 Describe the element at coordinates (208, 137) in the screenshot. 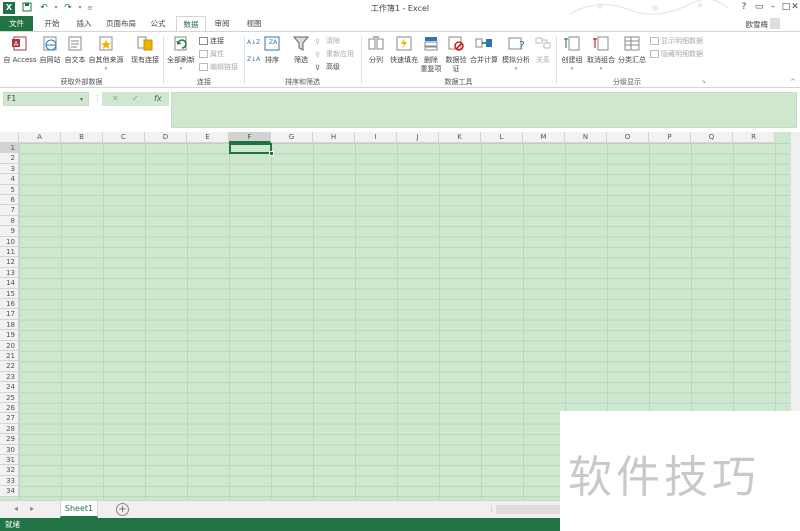

I see `column-header: E` at that location.